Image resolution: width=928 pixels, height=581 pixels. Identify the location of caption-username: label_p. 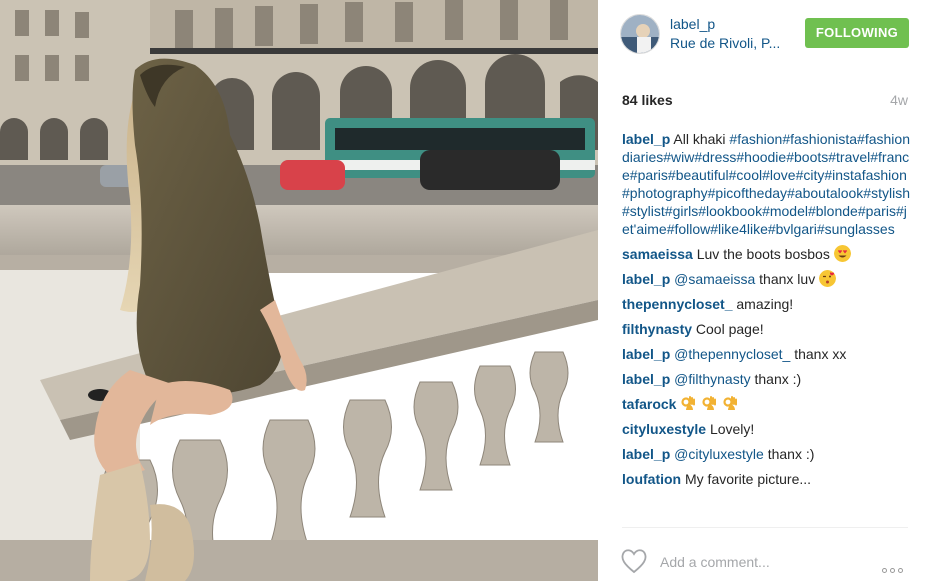
(646, 139).